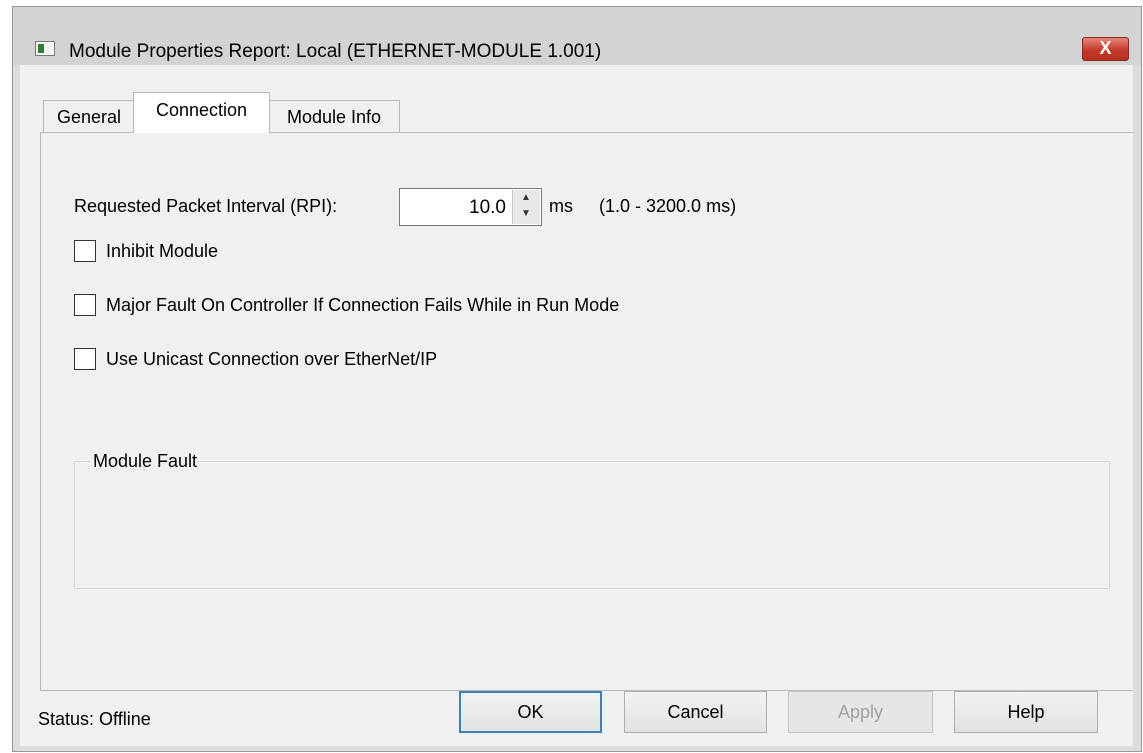 The image size is (1143, 753). Describe the element at coordinates (145, 461) in the screenshot. I see `module-fault-title: Module Fault` at that location.